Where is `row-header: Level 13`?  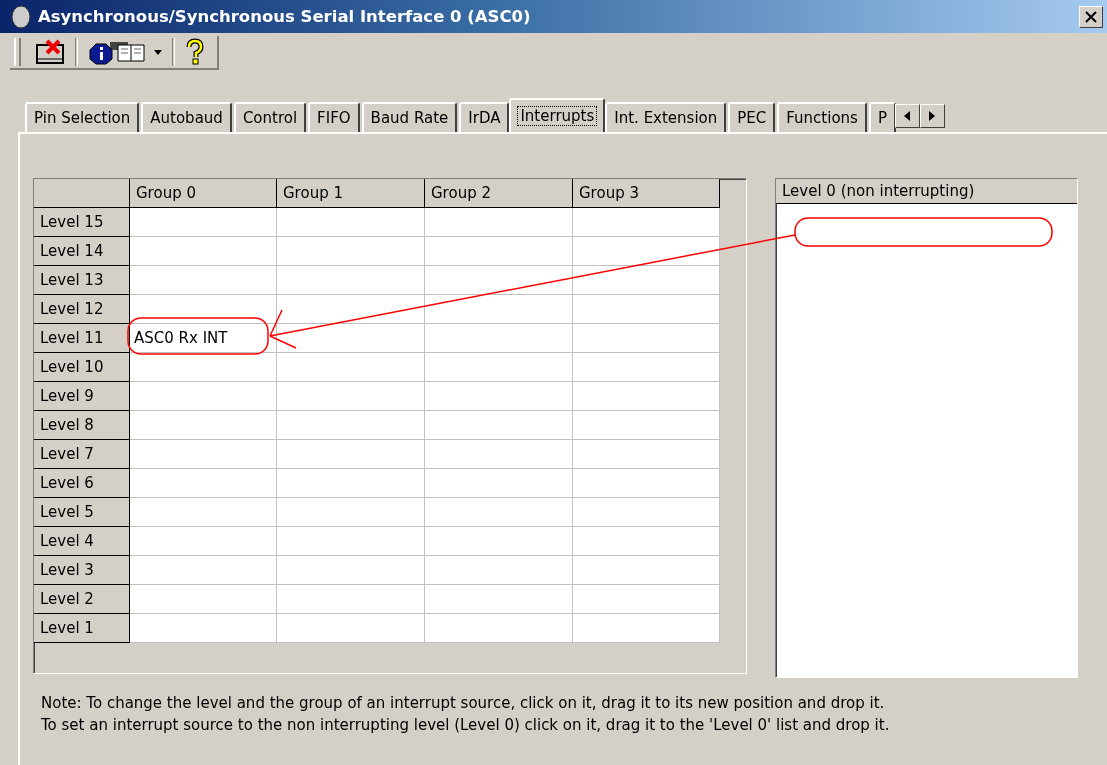
row-header: Level 13 is located at coordinates (82, 280).